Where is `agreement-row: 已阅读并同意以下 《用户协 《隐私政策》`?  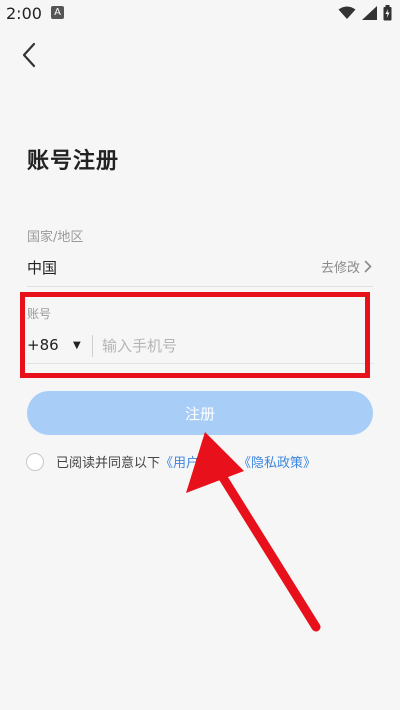 agreement-row: 已阅读并同意以下 《用户协 《隐私政策》 is located at coordinates (171, 461).